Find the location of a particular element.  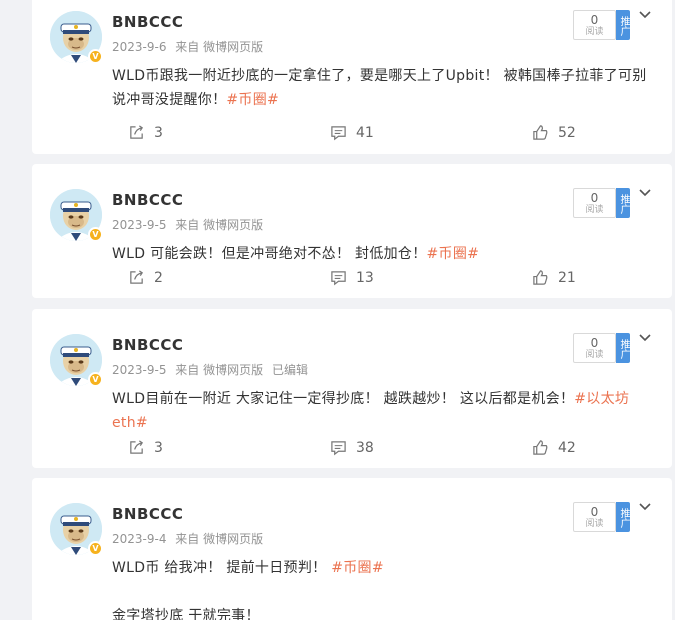

post-text: WLD 可能会跌！但是冲哥绝对不怂！ 封低加仓！#币圈# is located at coordinates (384, 254).